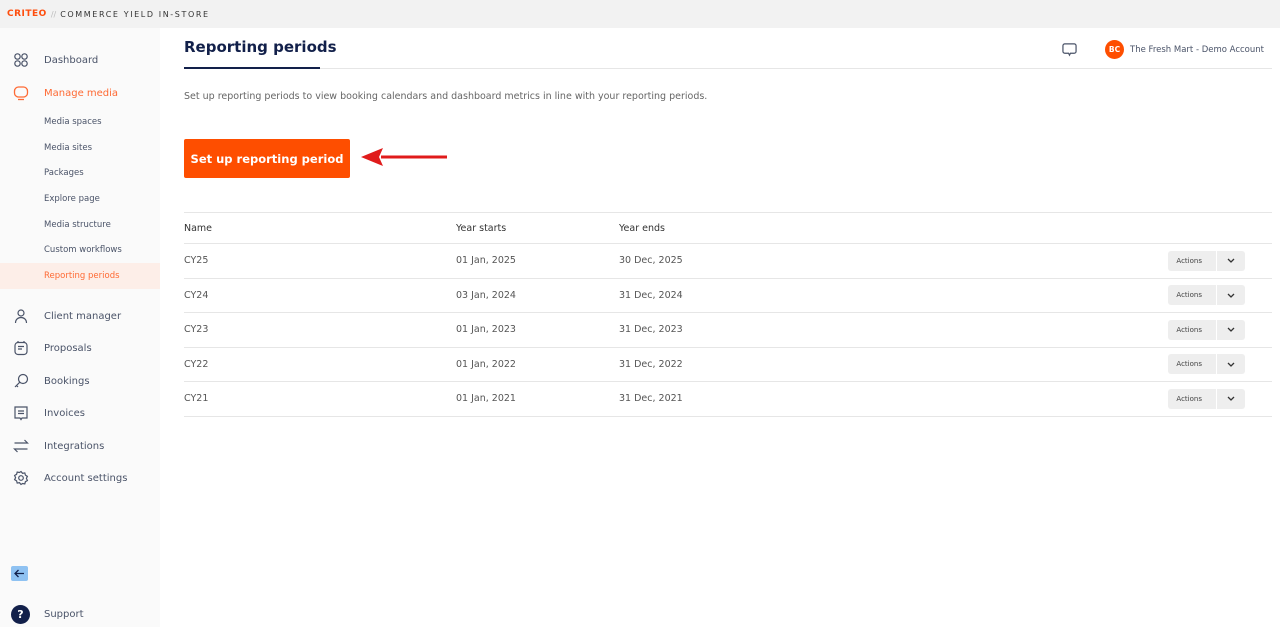 The width and height of the screenshot is (1280, 627). What do you see at coordinates (80, 348) in the screenshot?
I see `sidebar-item-proposals: Proposals` at bounding box center [80, 348].